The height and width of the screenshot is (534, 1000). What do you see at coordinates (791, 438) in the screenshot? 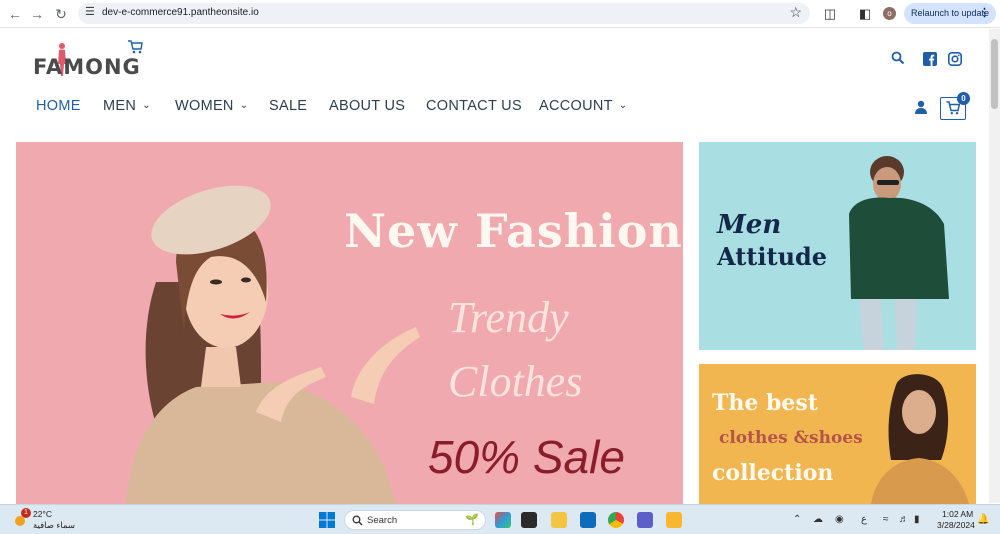
I see `collection-banner-line2: clothes &shoes` at bounding box center [791, 438].